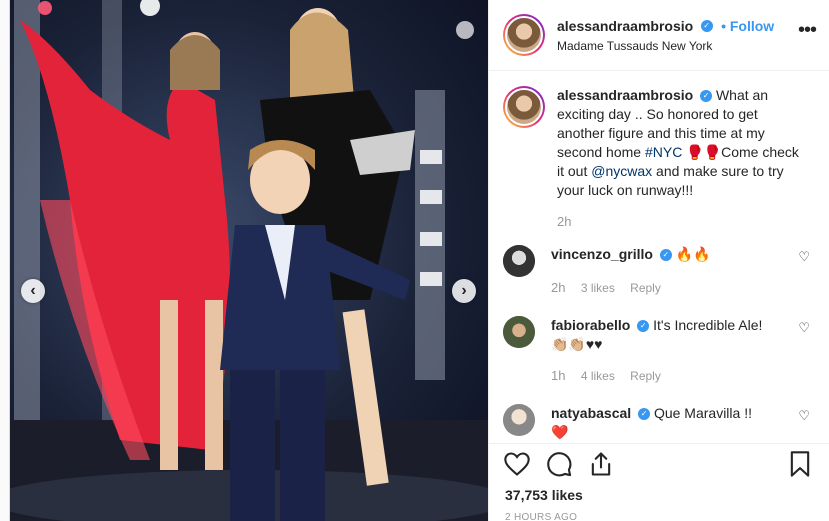 Image resolution: width=829 pixels, height=521 pixels. I want to click on previous-photo-button: ‹, so click(33, 291).